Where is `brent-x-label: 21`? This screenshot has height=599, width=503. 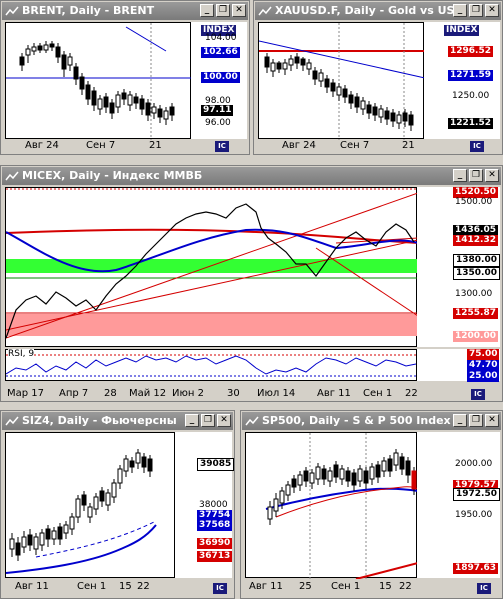 brent-x-label: 21 is located at coordinates (155, 145).